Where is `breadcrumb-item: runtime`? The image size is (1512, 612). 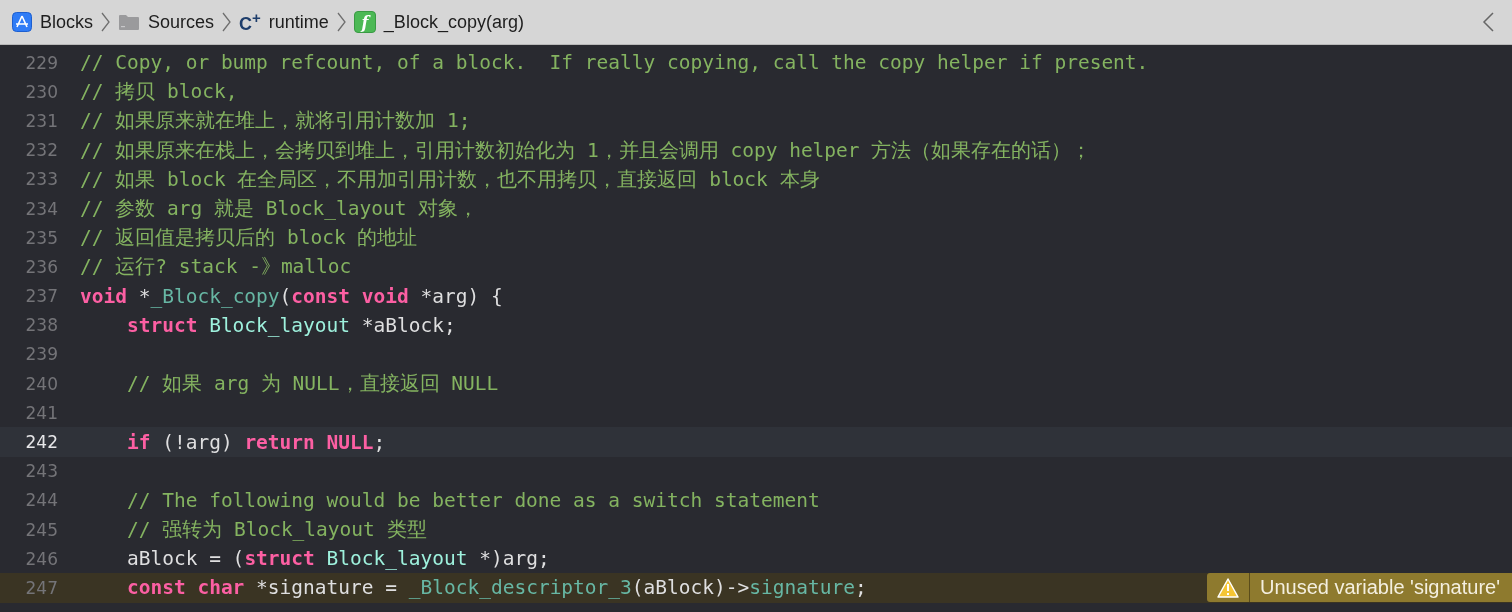
breadcrumb-item: runtime is located at coordinates (298, 22).